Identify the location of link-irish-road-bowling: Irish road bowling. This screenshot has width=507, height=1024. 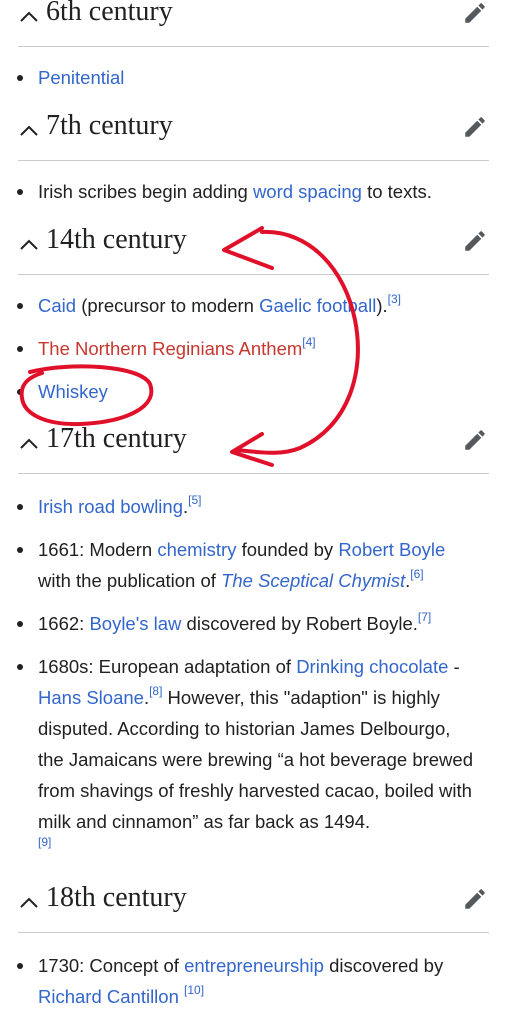
(110, 506).